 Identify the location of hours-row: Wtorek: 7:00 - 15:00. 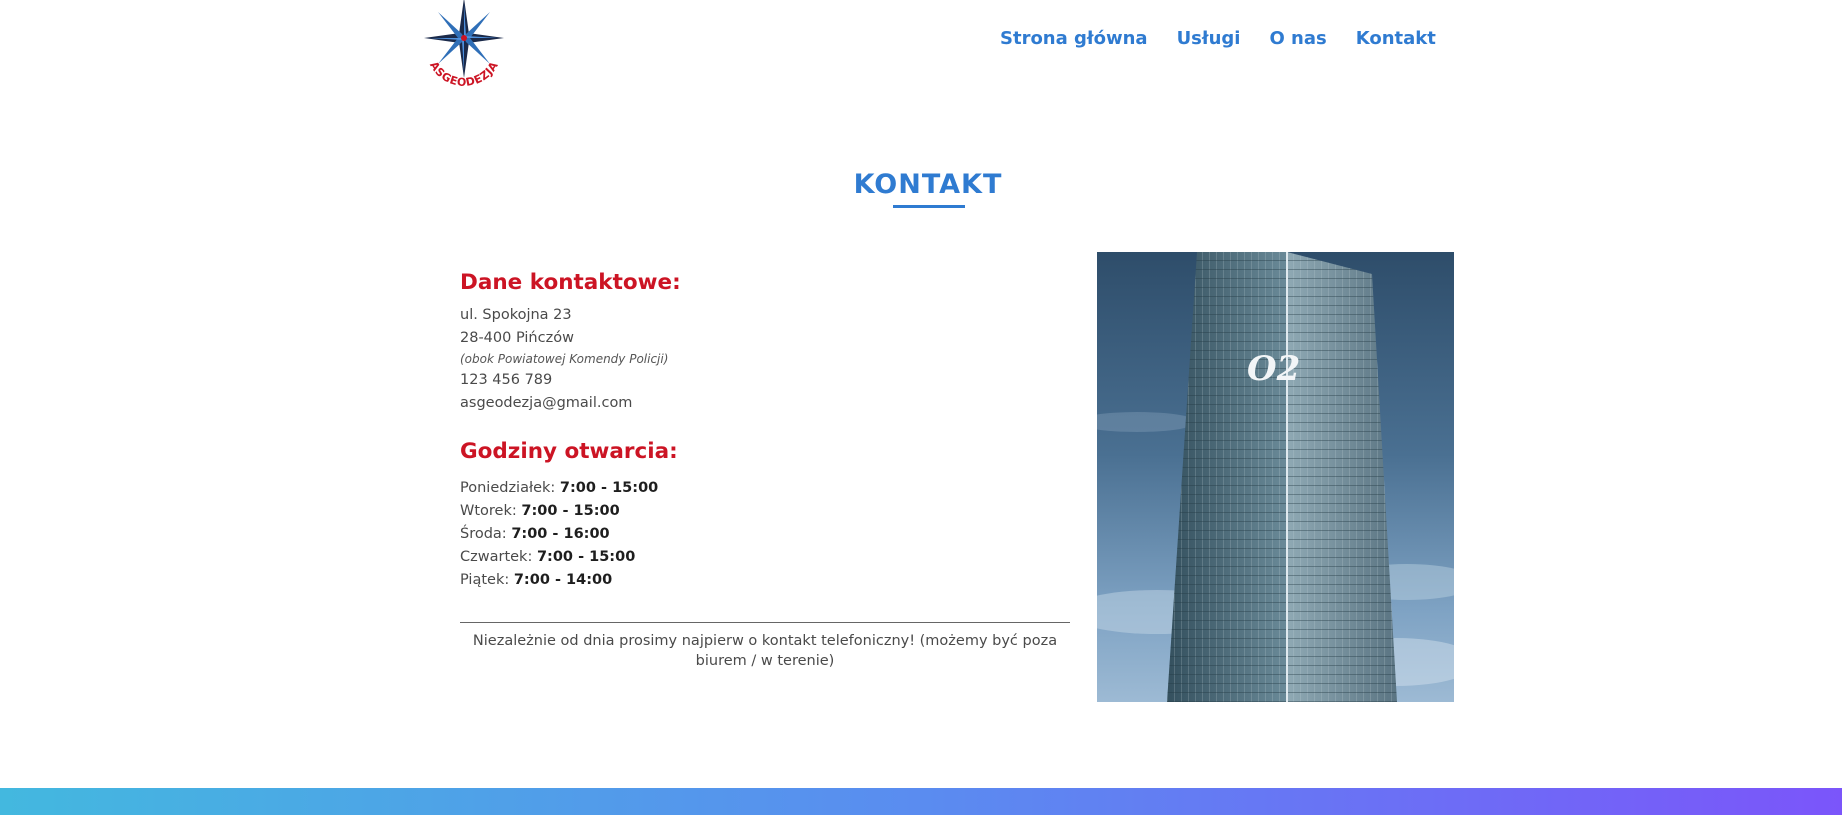
(765, 511).